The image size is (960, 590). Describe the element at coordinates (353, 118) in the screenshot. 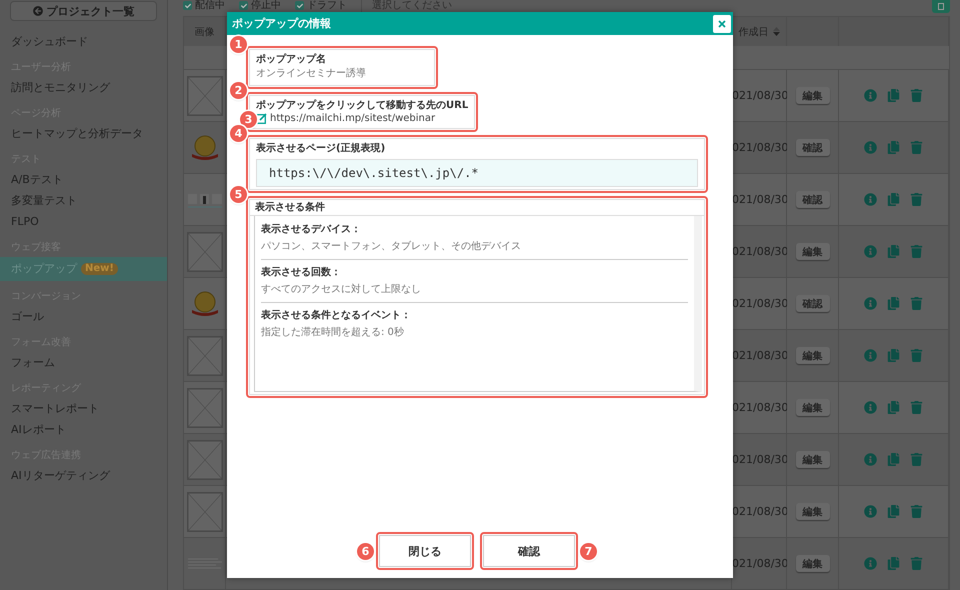

I see `url-link: https://mailchi.mp/sitest/webinar` at that location.